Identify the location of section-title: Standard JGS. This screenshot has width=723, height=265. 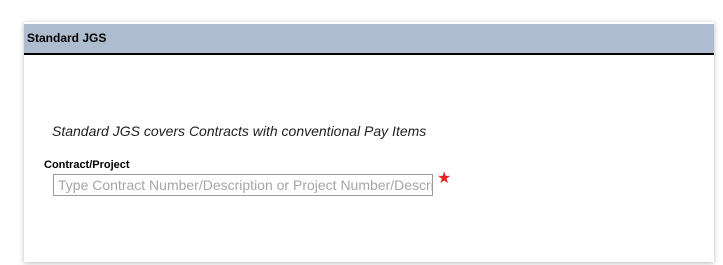
(67, 38).